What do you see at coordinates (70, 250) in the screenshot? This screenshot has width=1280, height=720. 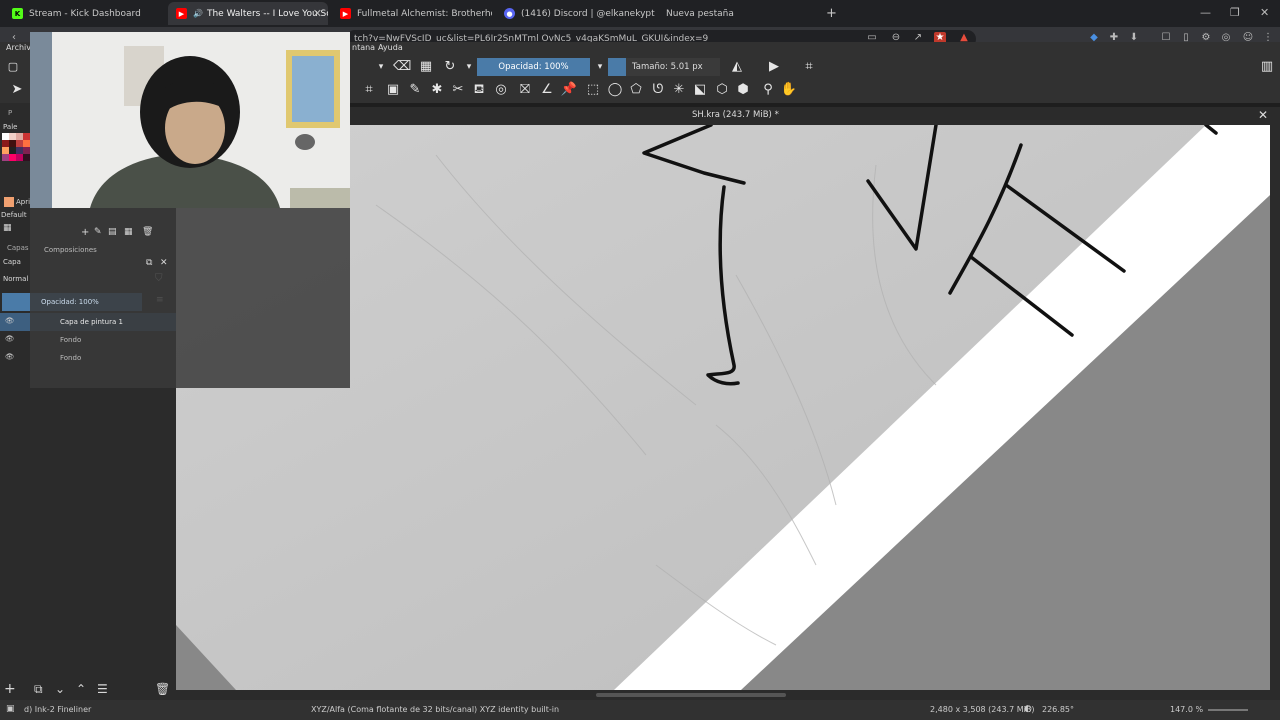 I see `tab-composiciones: Composiciones` at bounding box center [70, 250].